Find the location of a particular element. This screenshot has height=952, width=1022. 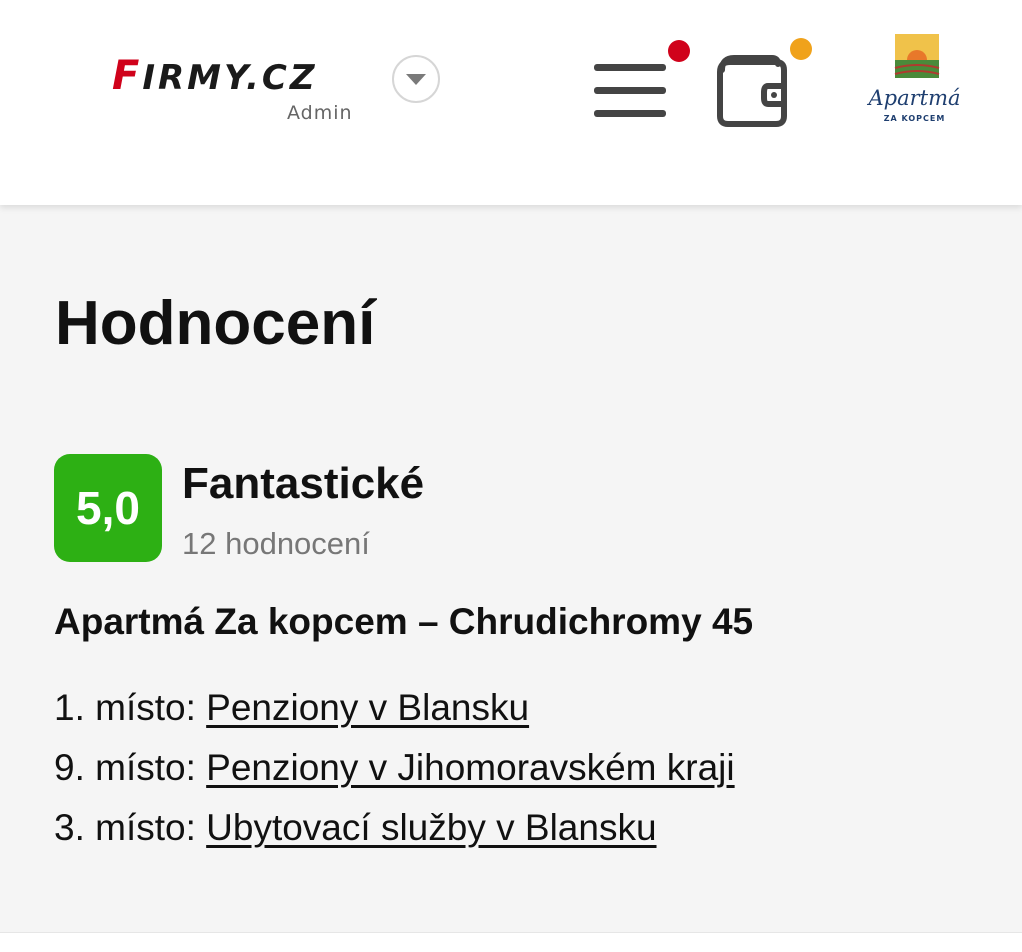

bottom-divider is located at coordinates (511, 942).